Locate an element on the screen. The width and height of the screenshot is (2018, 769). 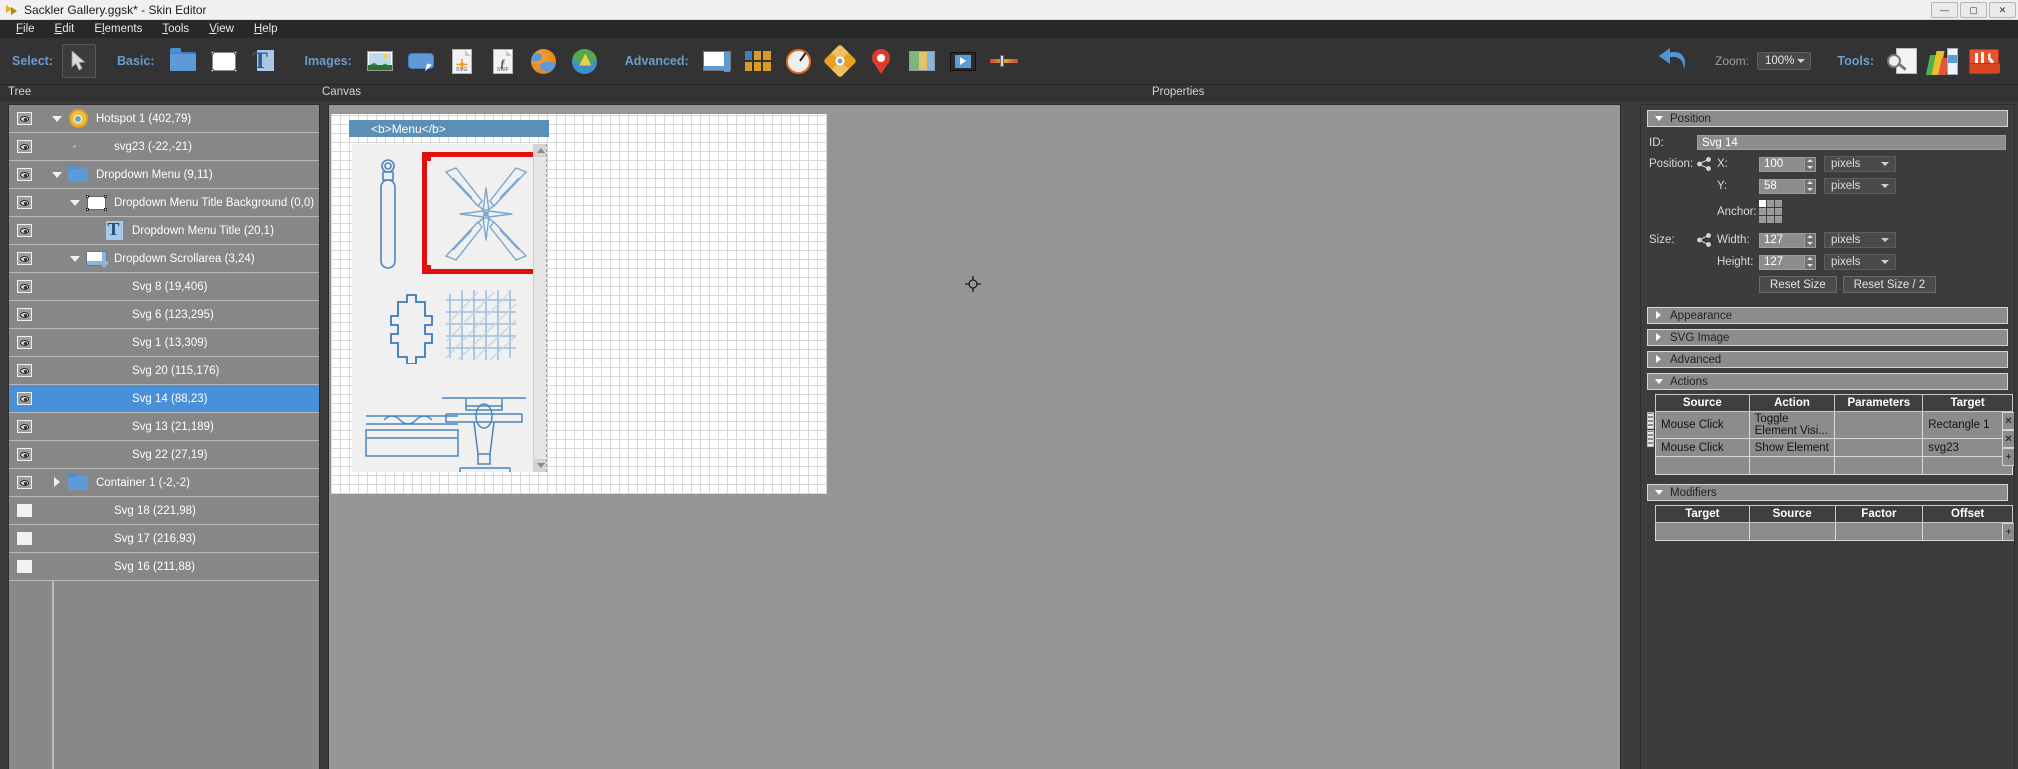
tree-row: Svg 8 (19,406) is located at coordinates (164, 287).